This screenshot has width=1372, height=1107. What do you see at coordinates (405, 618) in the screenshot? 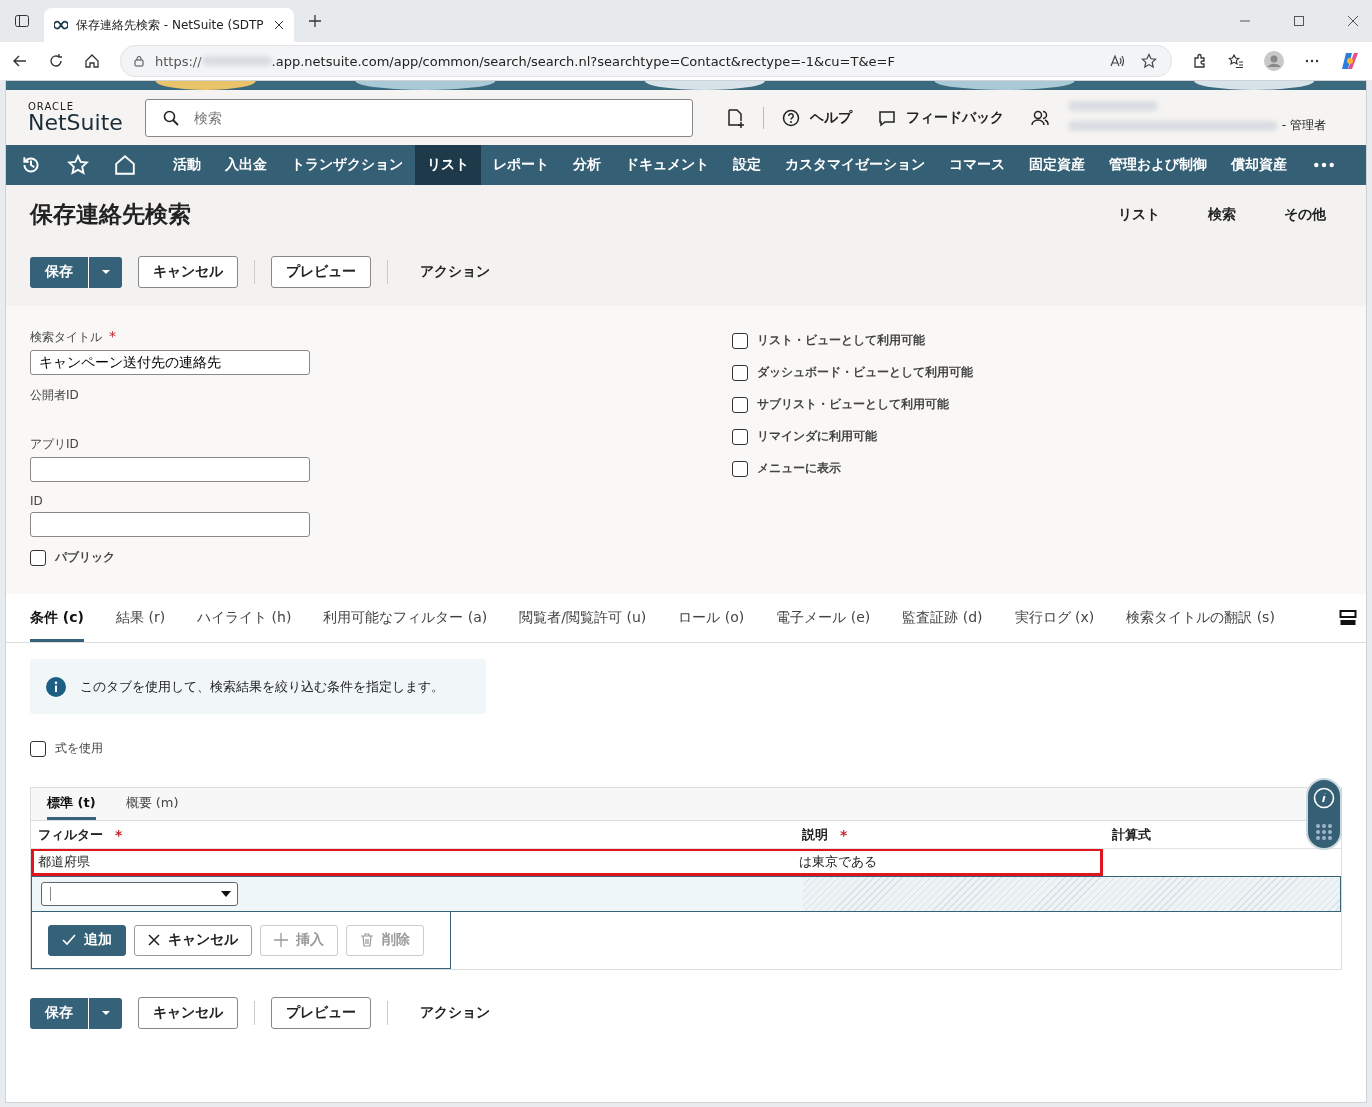
I see `subtab: 利用可能なフィルター (a)` at bounding box center [405, 618].